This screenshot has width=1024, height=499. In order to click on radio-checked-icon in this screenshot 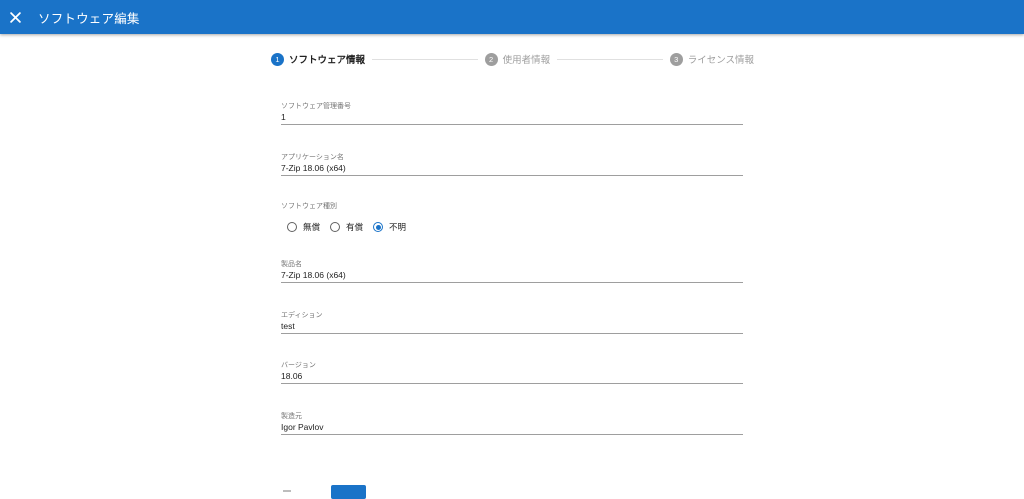, I will do `click(378, 227)`.